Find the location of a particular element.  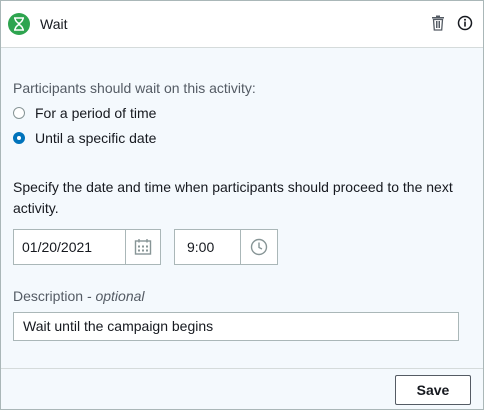

clock-icon is located at coordinates (258, 247).